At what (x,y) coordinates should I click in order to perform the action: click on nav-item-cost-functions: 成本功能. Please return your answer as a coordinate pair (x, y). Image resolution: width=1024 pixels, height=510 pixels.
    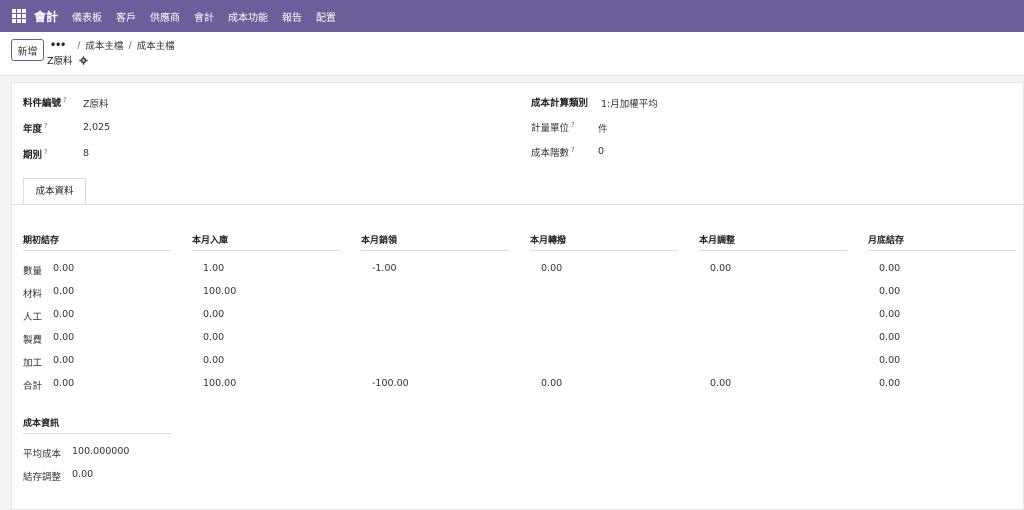
    Looking at the image, I should click on (248, 16).